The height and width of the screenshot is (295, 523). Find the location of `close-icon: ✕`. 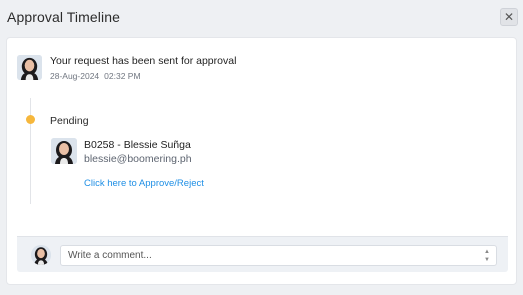

close-icon: ✕ is located at coordinates (509, 17).